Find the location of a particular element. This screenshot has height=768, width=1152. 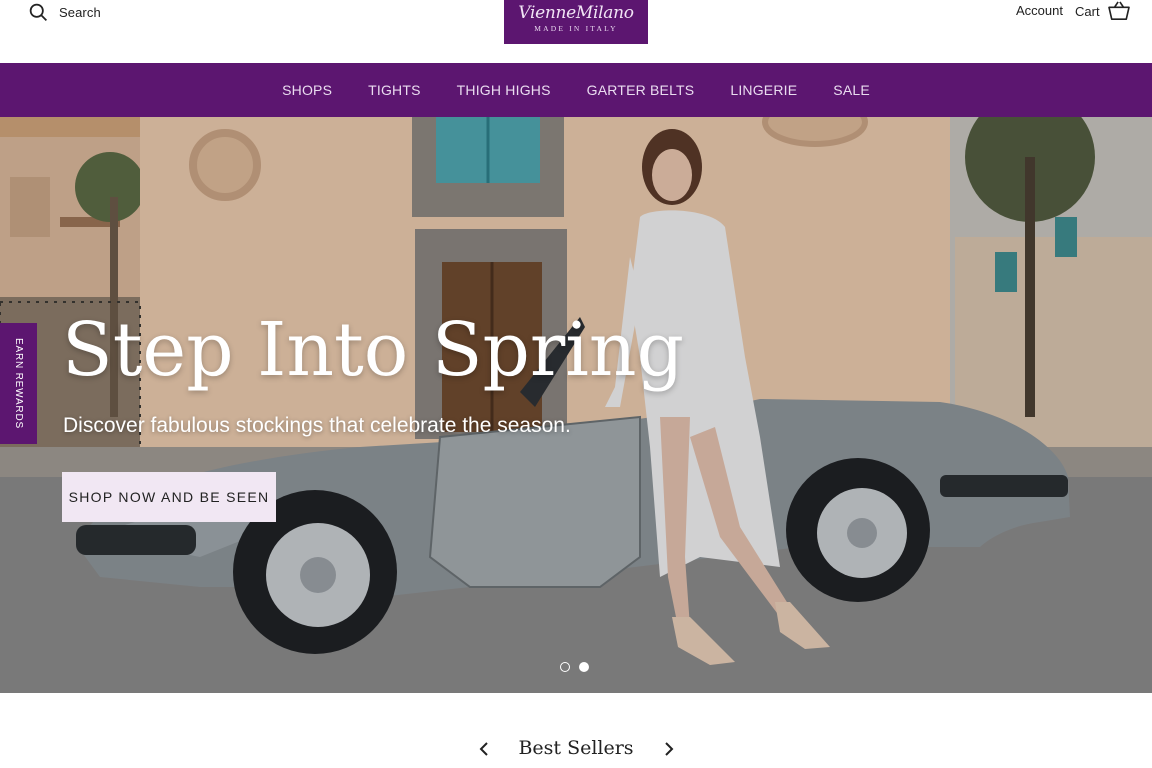

earn-rewards-label: EARN REWARDS is located at coordinates (18, 383).